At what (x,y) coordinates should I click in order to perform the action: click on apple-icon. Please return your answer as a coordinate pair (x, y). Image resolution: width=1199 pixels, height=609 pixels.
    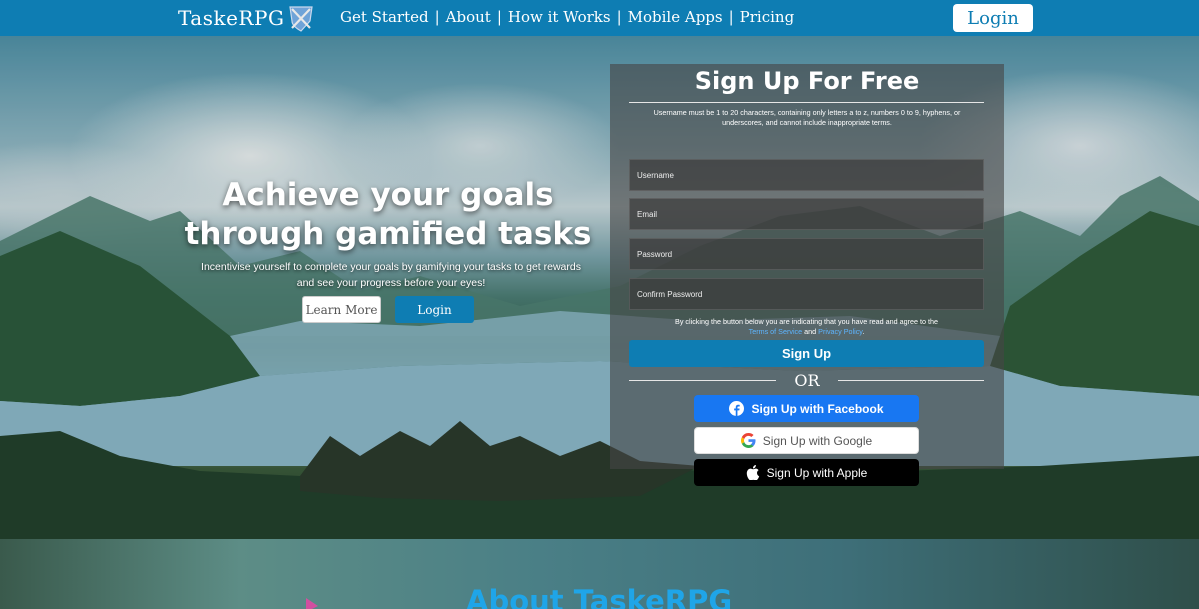
    Looking at the image, I should click on (752, 472).